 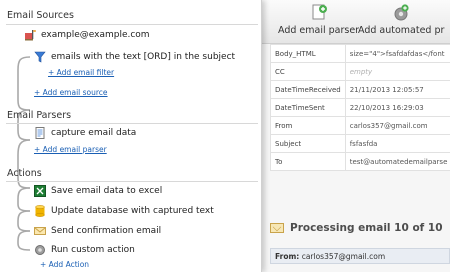 What do you see at coordinates (287, 256) in the screenshot?
I see `from-label: From:` at bounding box center [287, 256].